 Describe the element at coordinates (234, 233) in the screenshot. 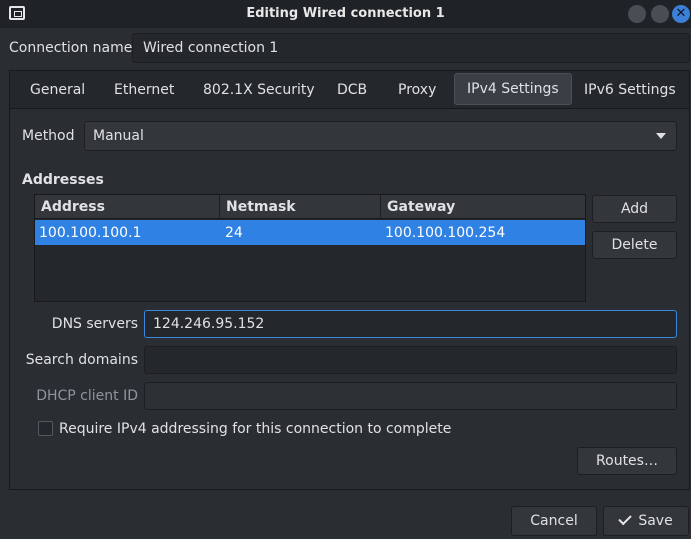

I see `cell-netmask: 24` at that location.